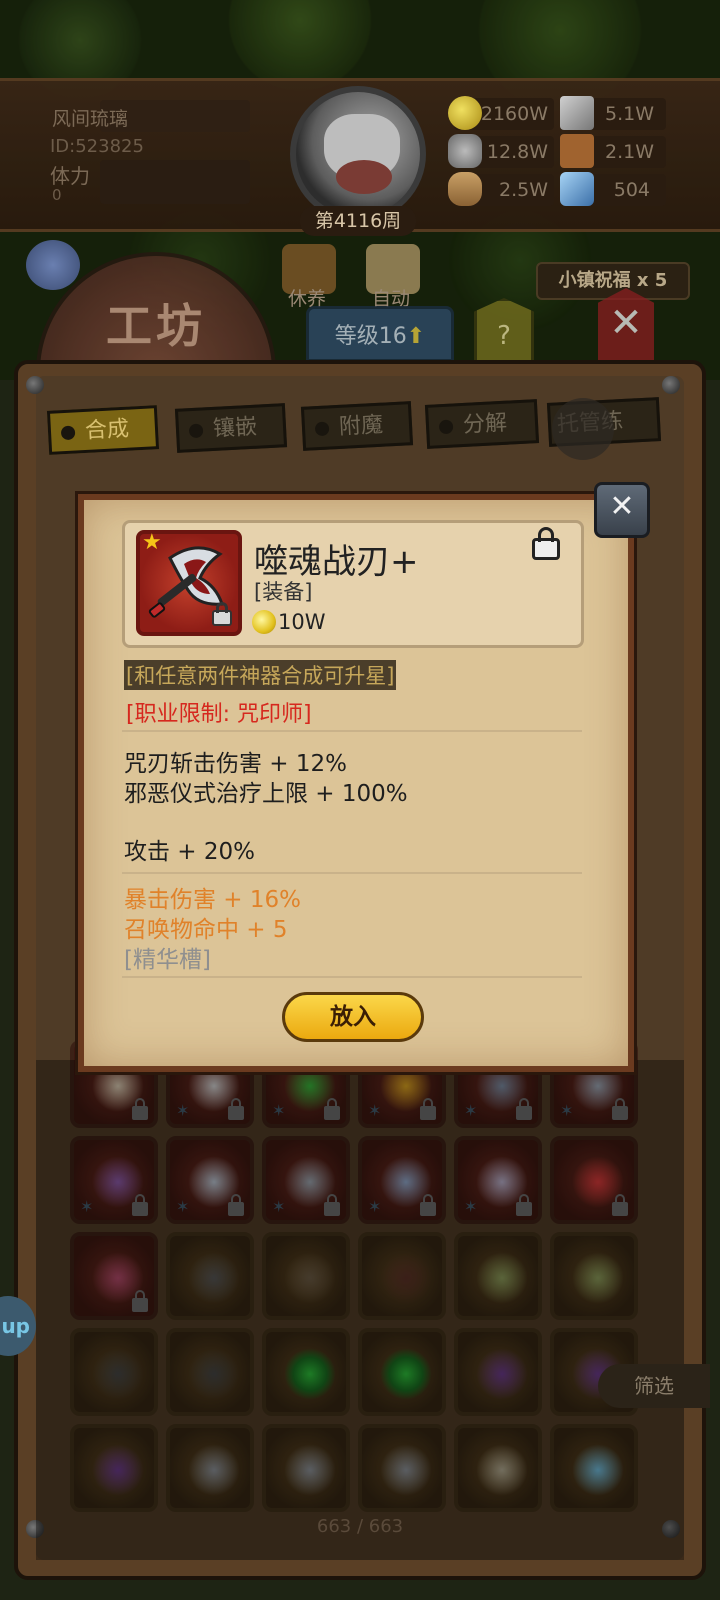 This screenshot has width=720, height=1600. I want to click on tab-decompose: 分解, so click(482, 424).